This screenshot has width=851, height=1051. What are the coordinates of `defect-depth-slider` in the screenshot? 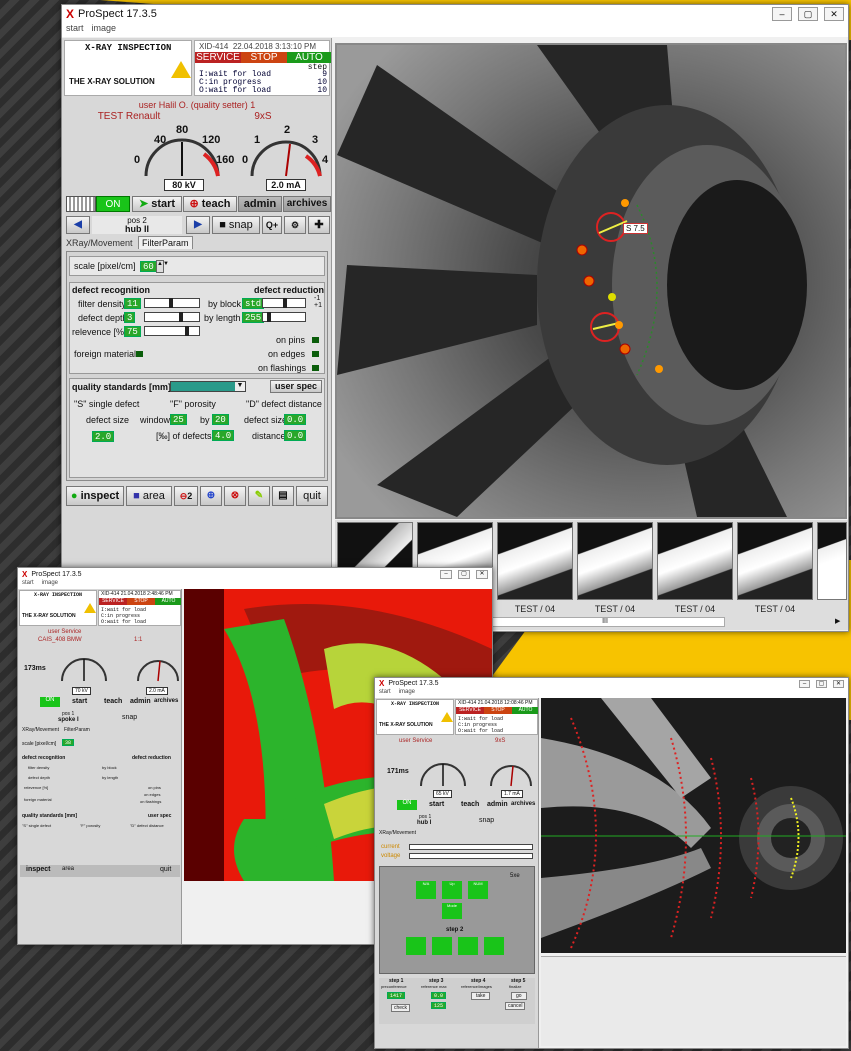 It's located at (172, 317).